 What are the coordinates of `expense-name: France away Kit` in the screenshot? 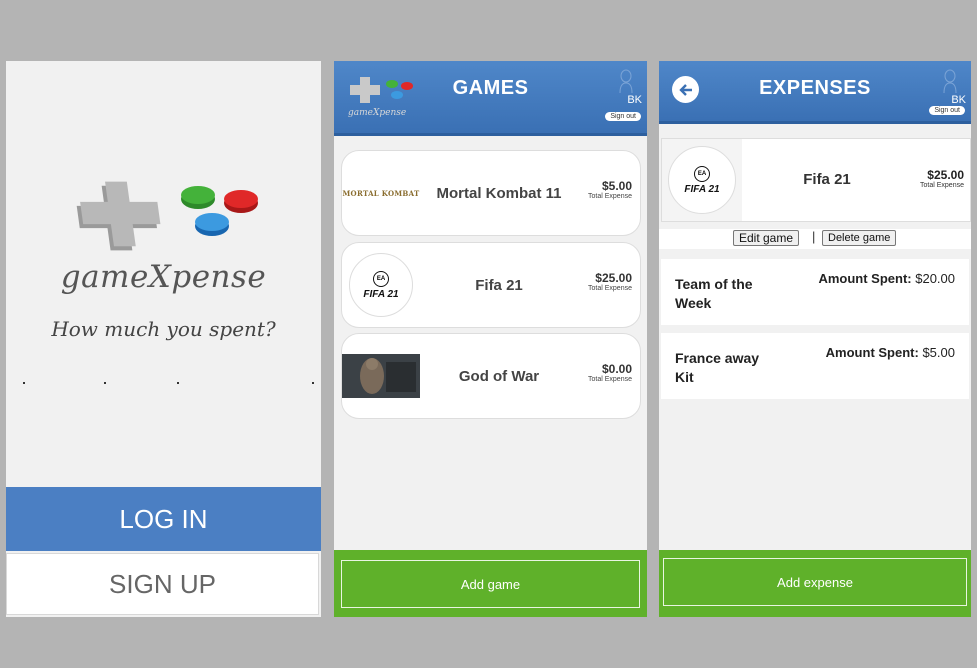 It's located at (717, 367).